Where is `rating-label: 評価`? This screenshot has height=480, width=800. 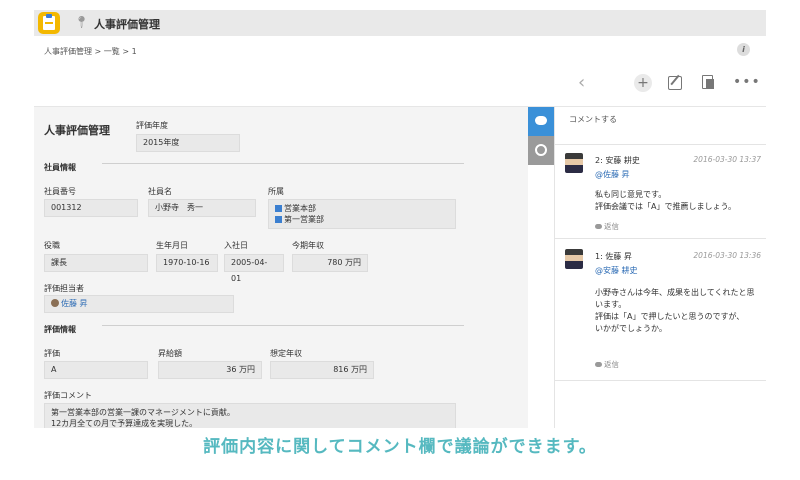
rating-label: 評価 is located at coordinates (52, 353).